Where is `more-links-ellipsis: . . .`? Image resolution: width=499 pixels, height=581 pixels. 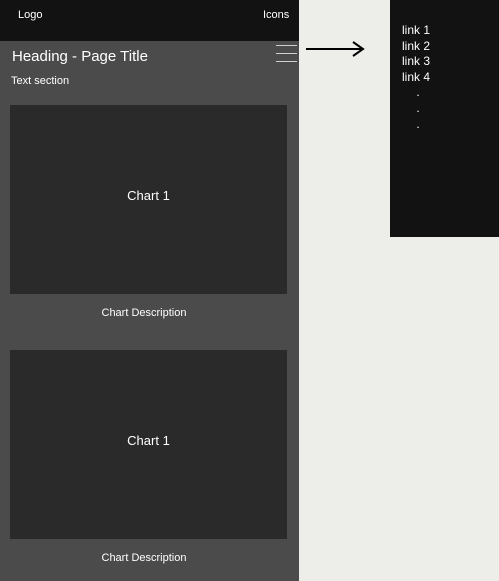
more-links-ellipsis: . . . is located at coordinates (418, 108).